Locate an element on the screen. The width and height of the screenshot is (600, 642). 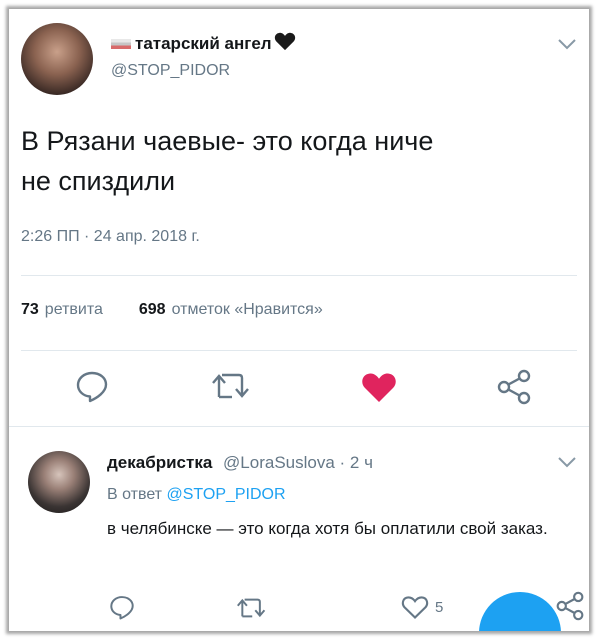
like-button is located at coordinates (379, 387).